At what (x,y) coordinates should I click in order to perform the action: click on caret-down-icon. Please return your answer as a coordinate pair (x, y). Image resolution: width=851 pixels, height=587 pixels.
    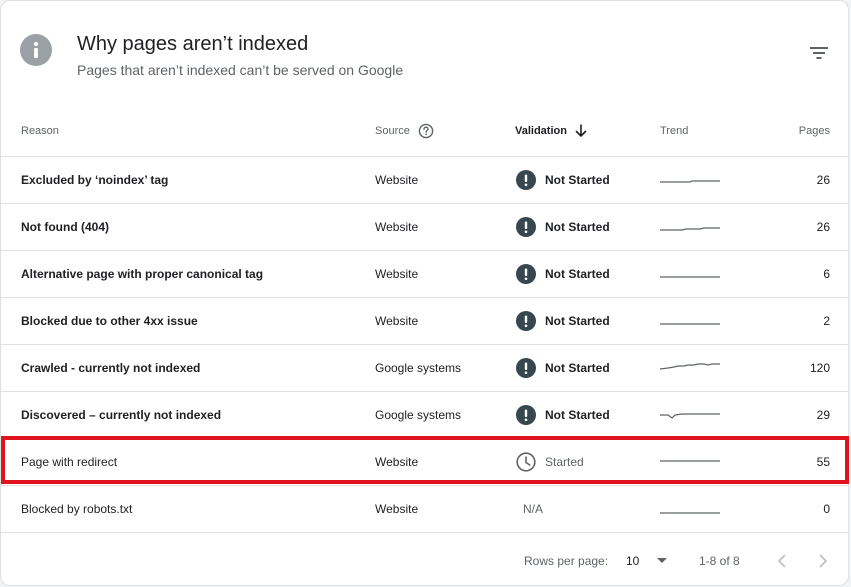
    Looking at the image, I should click on (662, 560).